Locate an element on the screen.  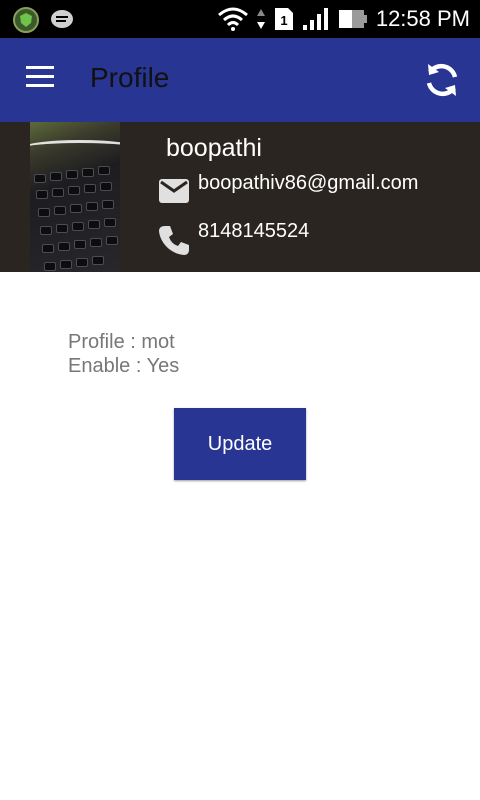
shield-app-icon is located at coordinates (26, 20).